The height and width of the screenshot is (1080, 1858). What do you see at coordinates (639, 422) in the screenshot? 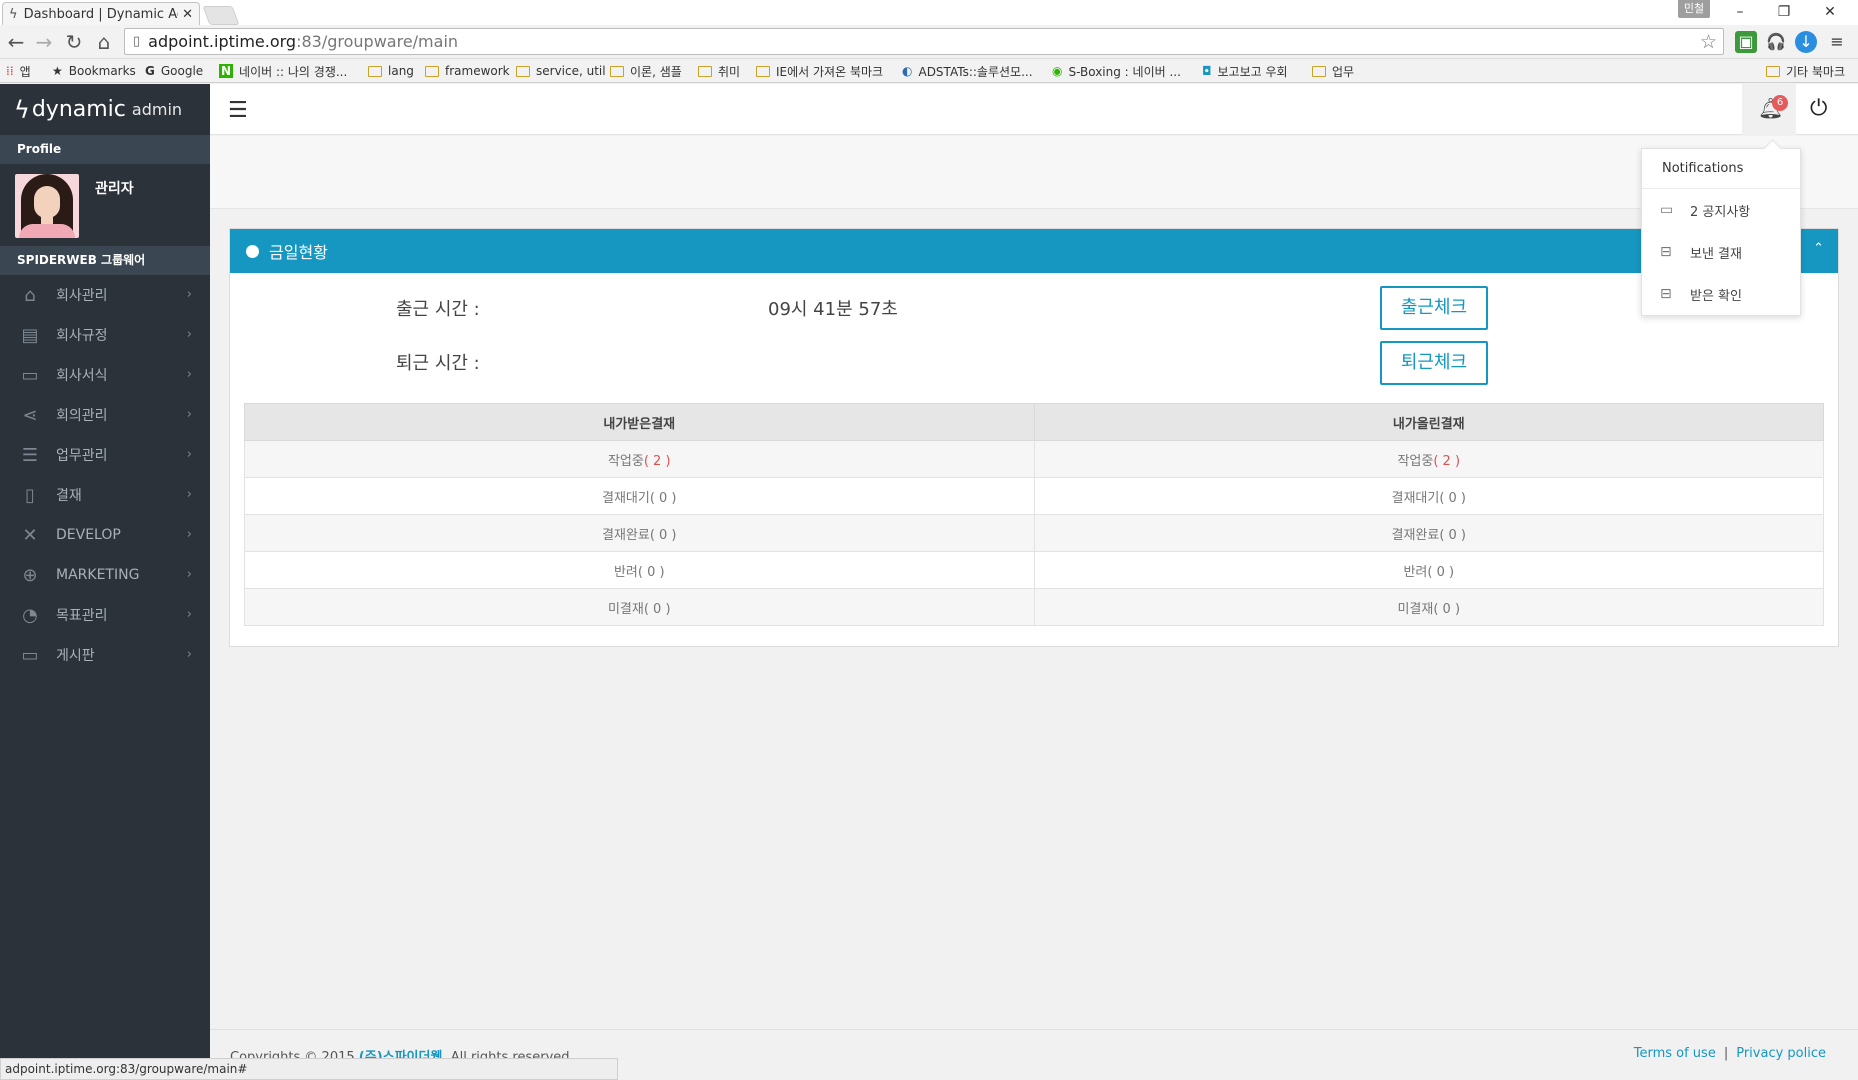
I see `column-header-received: 내가받은결재` at bounding box center [639, 422].